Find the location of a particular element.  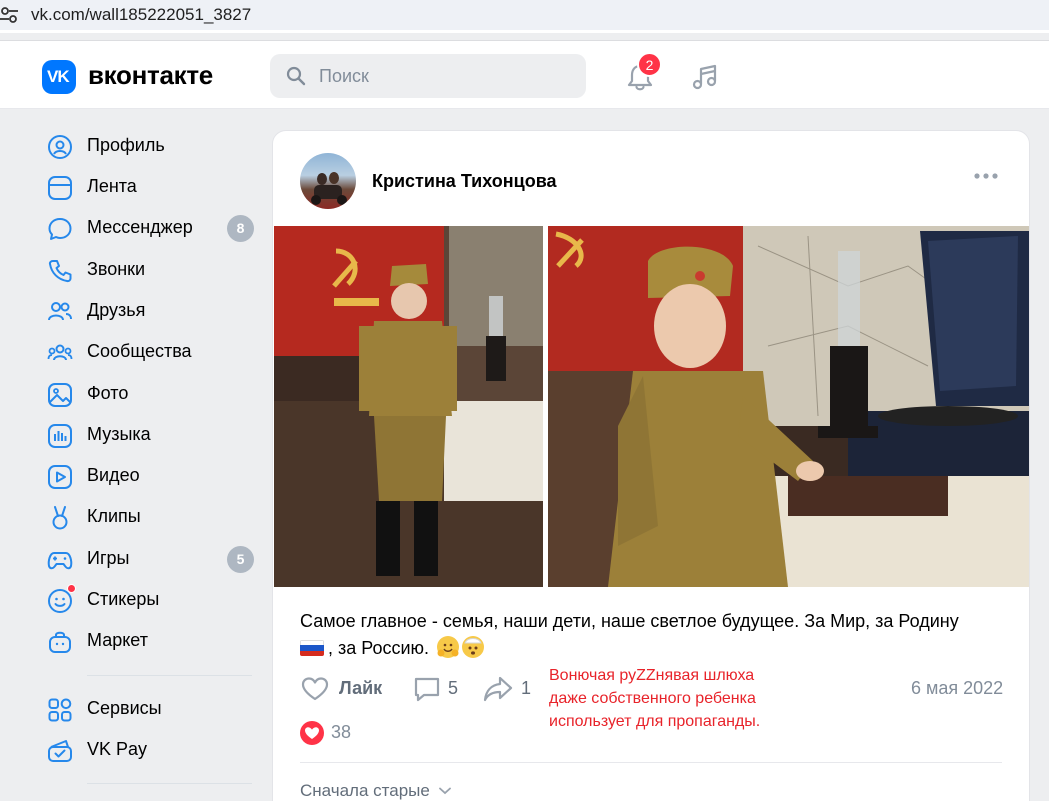

music-icon is located at coordinates (60, 436).